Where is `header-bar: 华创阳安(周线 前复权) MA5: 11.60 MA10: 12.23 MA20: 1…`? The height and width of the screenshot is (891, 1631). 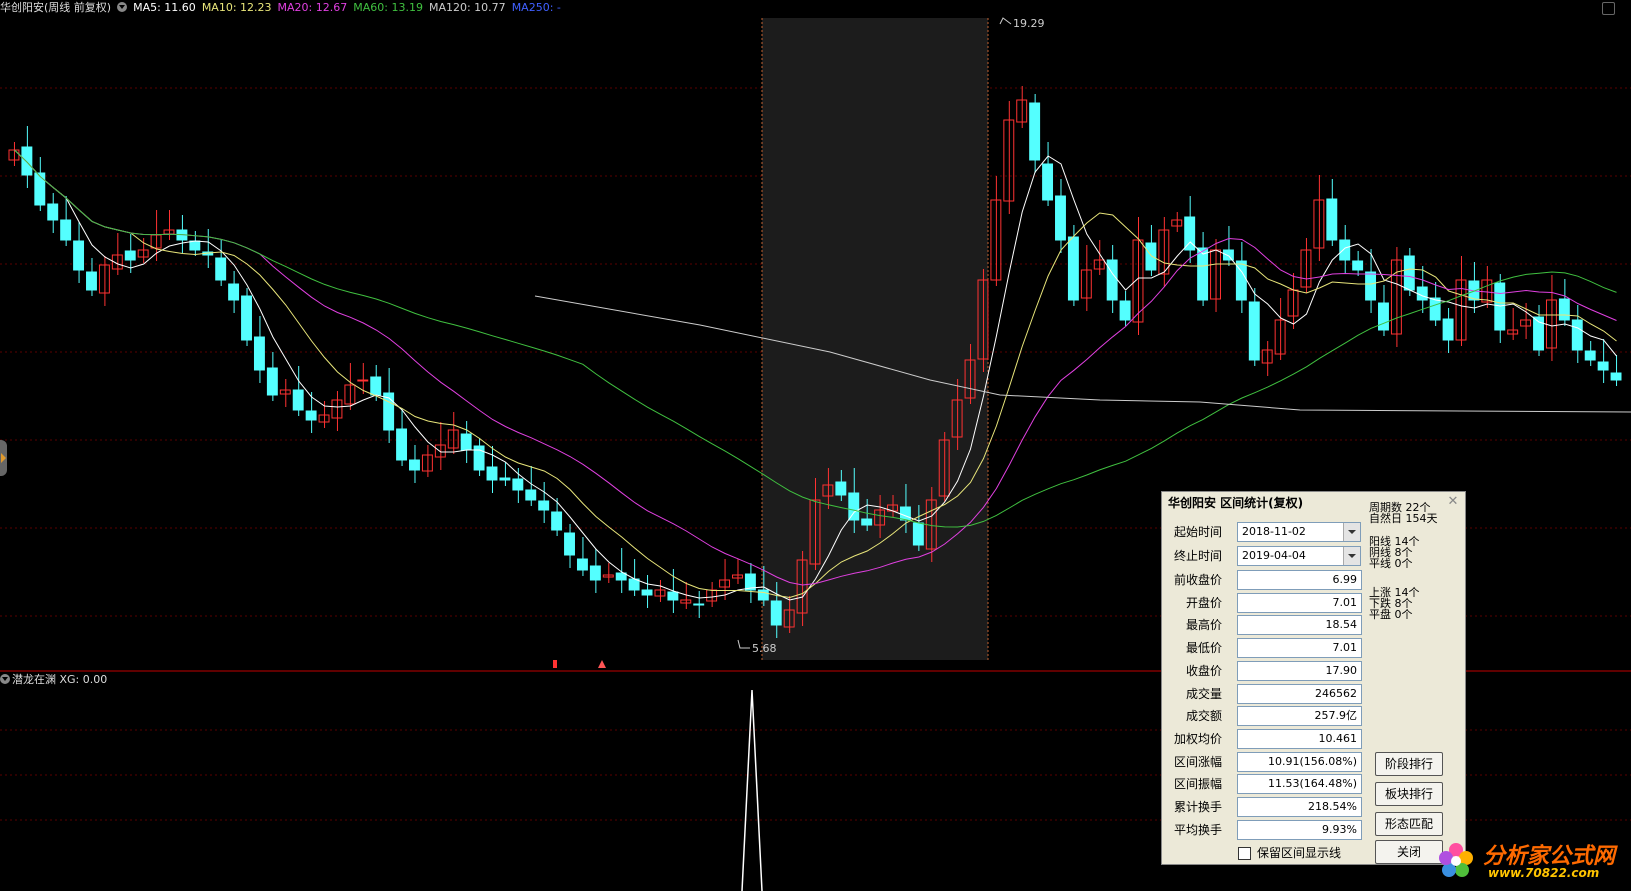
header-bar: 华创阳安(周线 前复权) MA5: 11.60 MA10: 12.23 MA20: 1… is located at coordinates (286, 8).